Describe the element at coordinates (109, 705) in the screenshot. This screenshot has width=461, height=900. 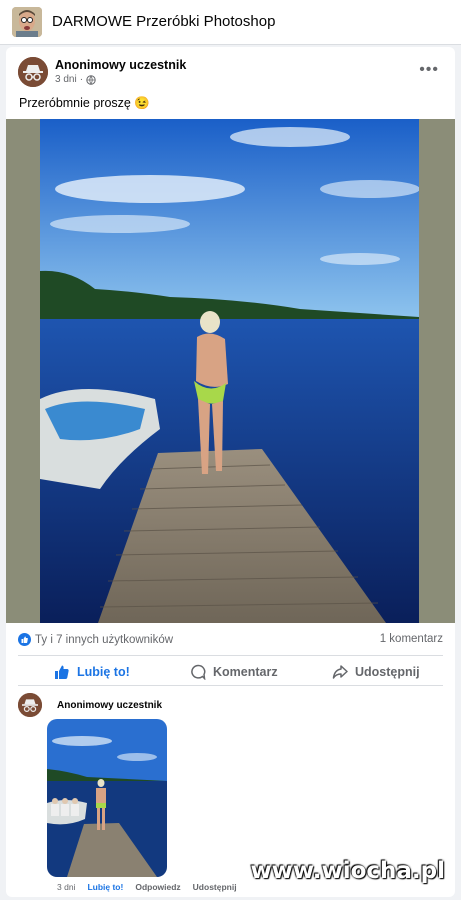
I see `comment-author: Anonimowy uczestnik` at that location.